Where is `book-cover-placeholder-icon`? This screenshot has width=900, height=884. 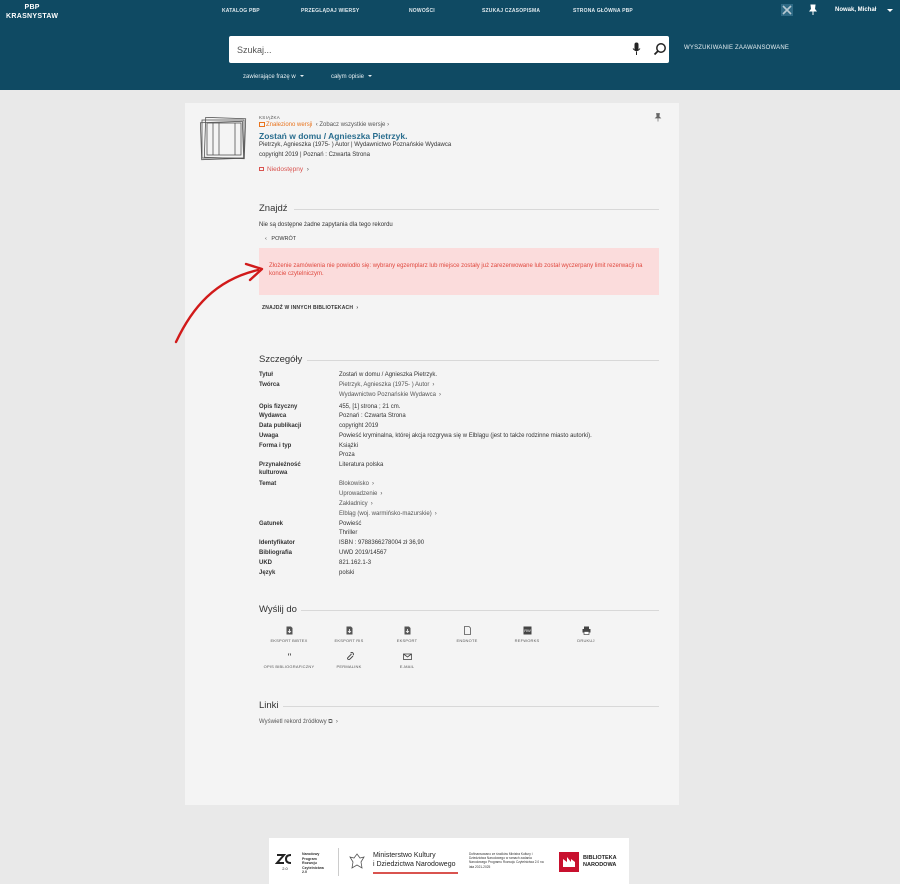
book-cover-placeholder-icon is located at coordinates (223, 139).